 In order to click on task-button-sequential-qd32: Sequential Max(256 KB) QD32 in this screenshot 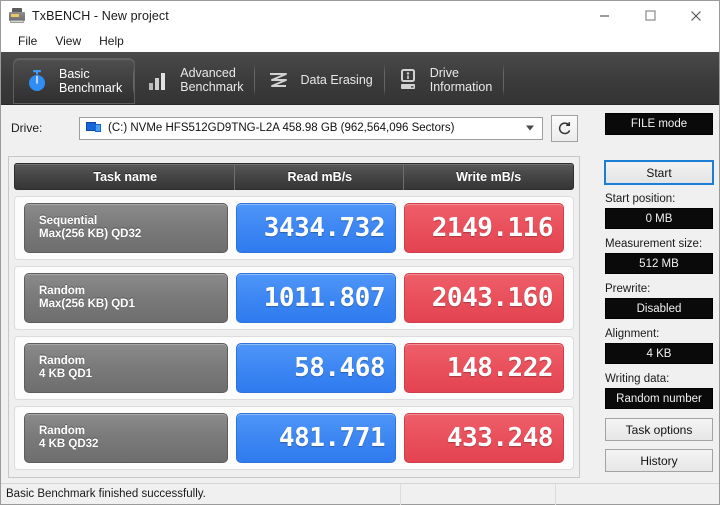, I will do `click(126, 228)`.